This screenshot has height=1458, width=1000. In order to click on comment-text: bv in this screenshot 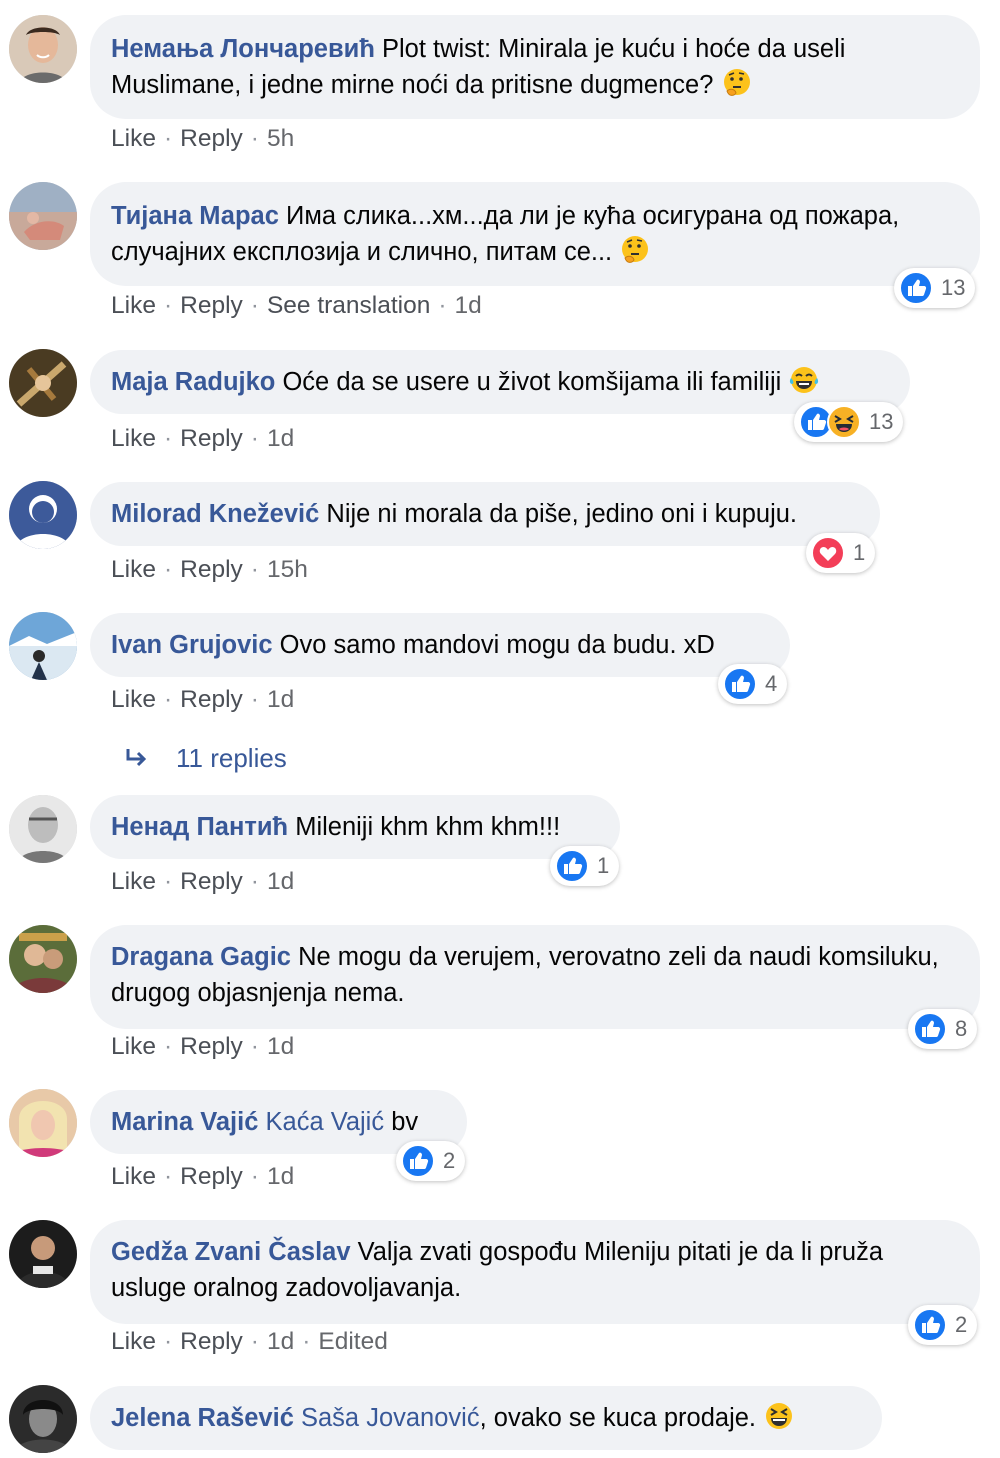, I will do `click(405, 1122)`.